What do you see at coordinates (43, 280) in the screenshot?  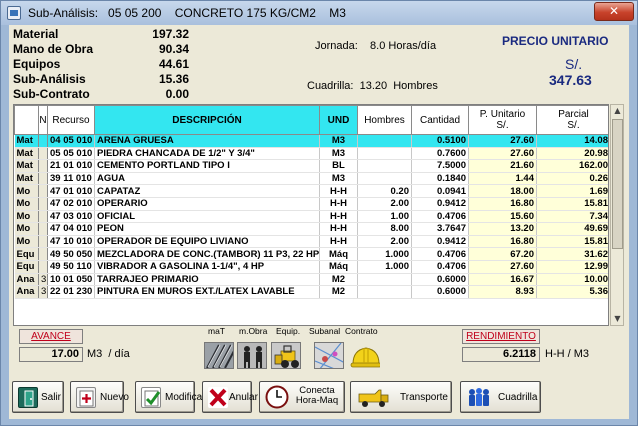 I see `row-n-cell: 3` at bounding box center [43, 280].